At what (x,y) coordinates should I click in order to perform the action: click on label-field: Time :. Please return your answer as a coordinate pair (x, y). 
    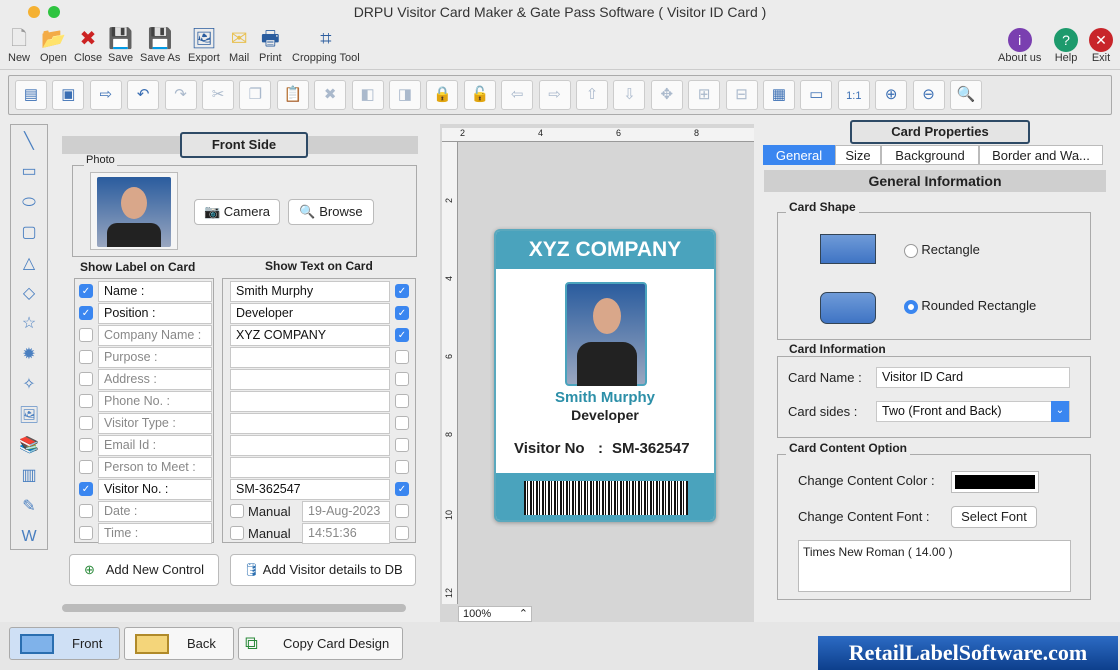
    Looking at the image, I should click on (155, 533).